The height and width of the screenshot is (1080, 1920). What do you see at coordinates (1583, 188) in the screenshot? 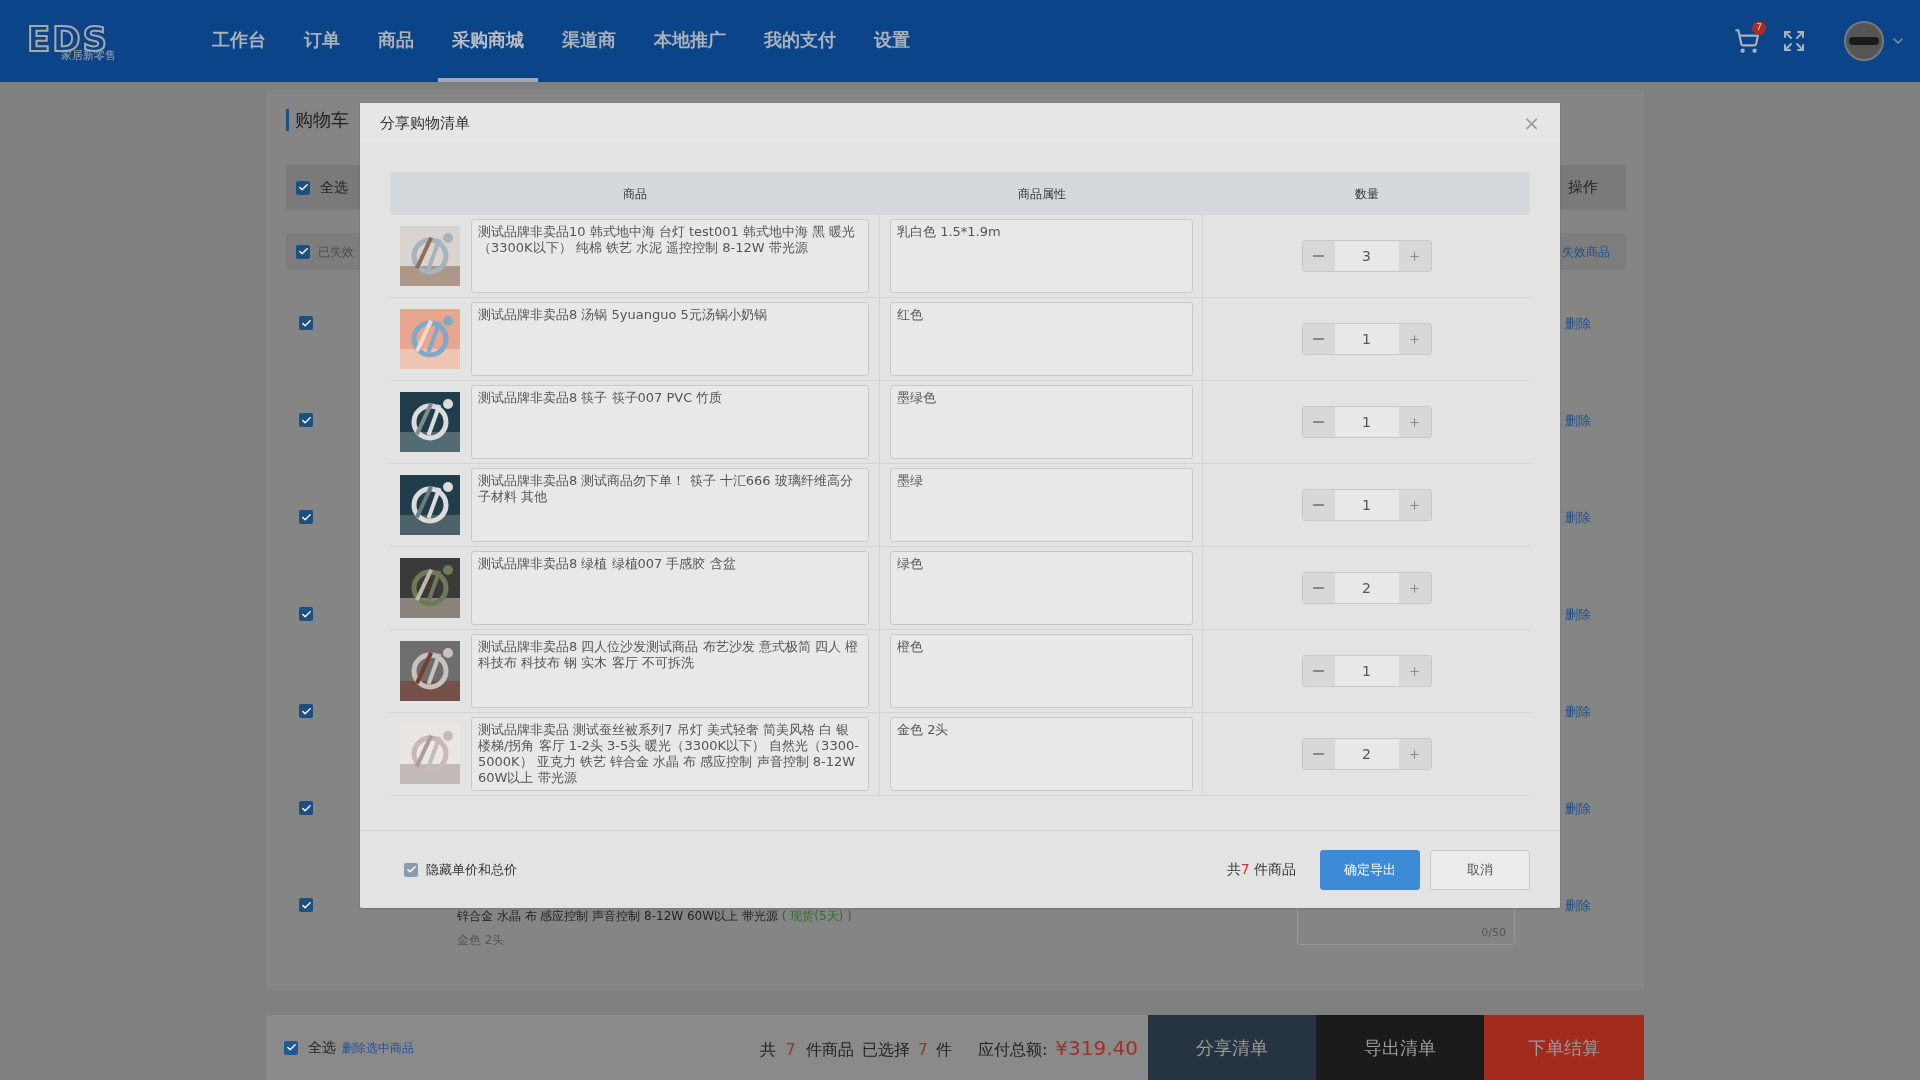
I see `column-header: 操作` at bounding box center [1583, 188].